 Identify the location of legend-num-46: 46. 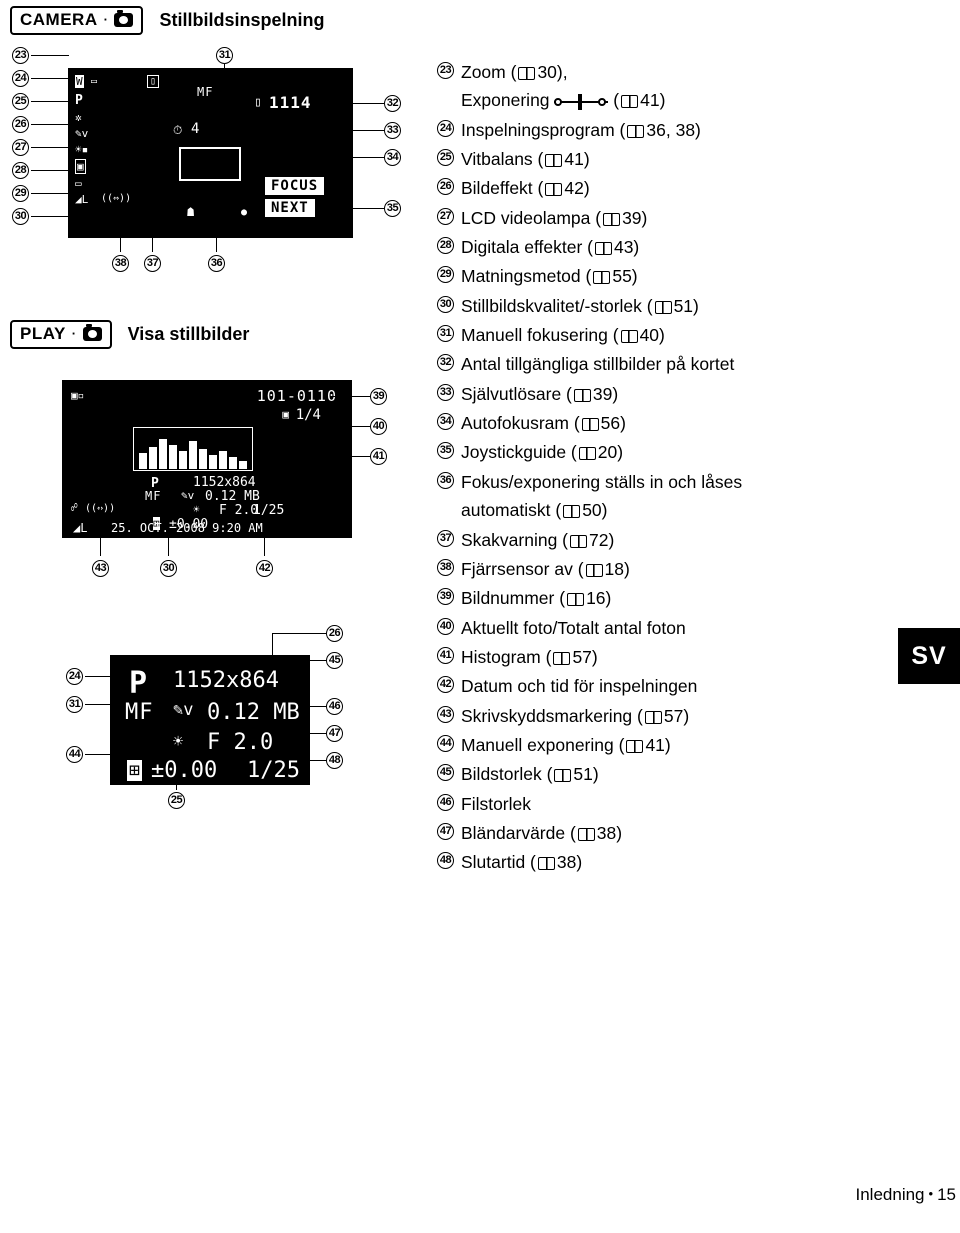
(445, 802).